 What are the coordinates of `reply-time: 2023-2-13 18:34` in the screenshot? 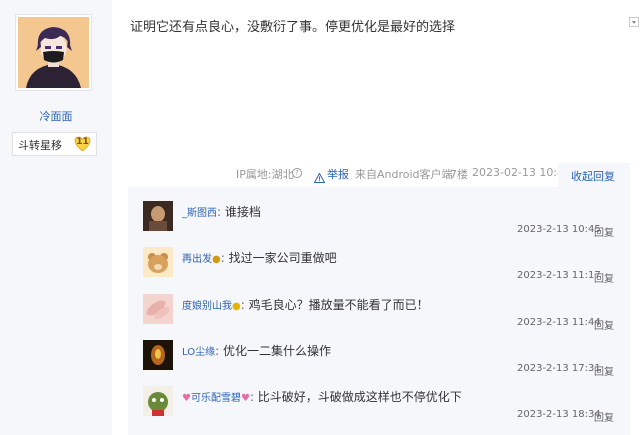 It's located at (559, 414).